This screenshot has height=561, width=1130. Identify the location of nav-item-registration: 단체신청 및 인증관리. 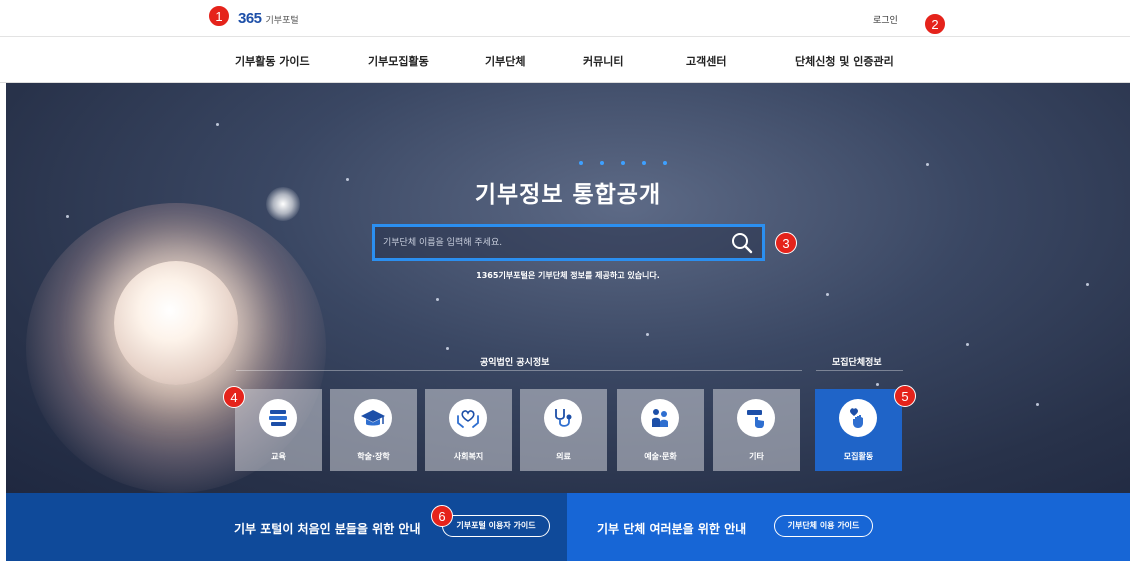
(844, 61).